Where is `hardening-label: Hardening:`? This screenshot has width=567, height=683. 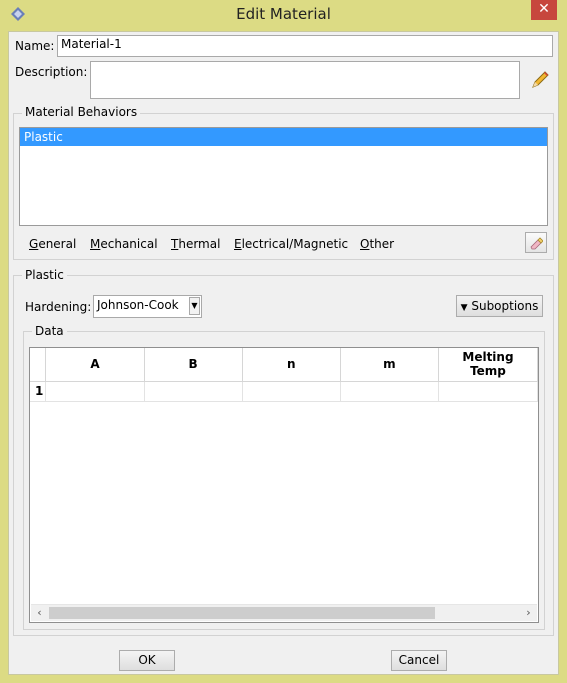
hardening-label: Hardening: is located at coordinates (58, 307).